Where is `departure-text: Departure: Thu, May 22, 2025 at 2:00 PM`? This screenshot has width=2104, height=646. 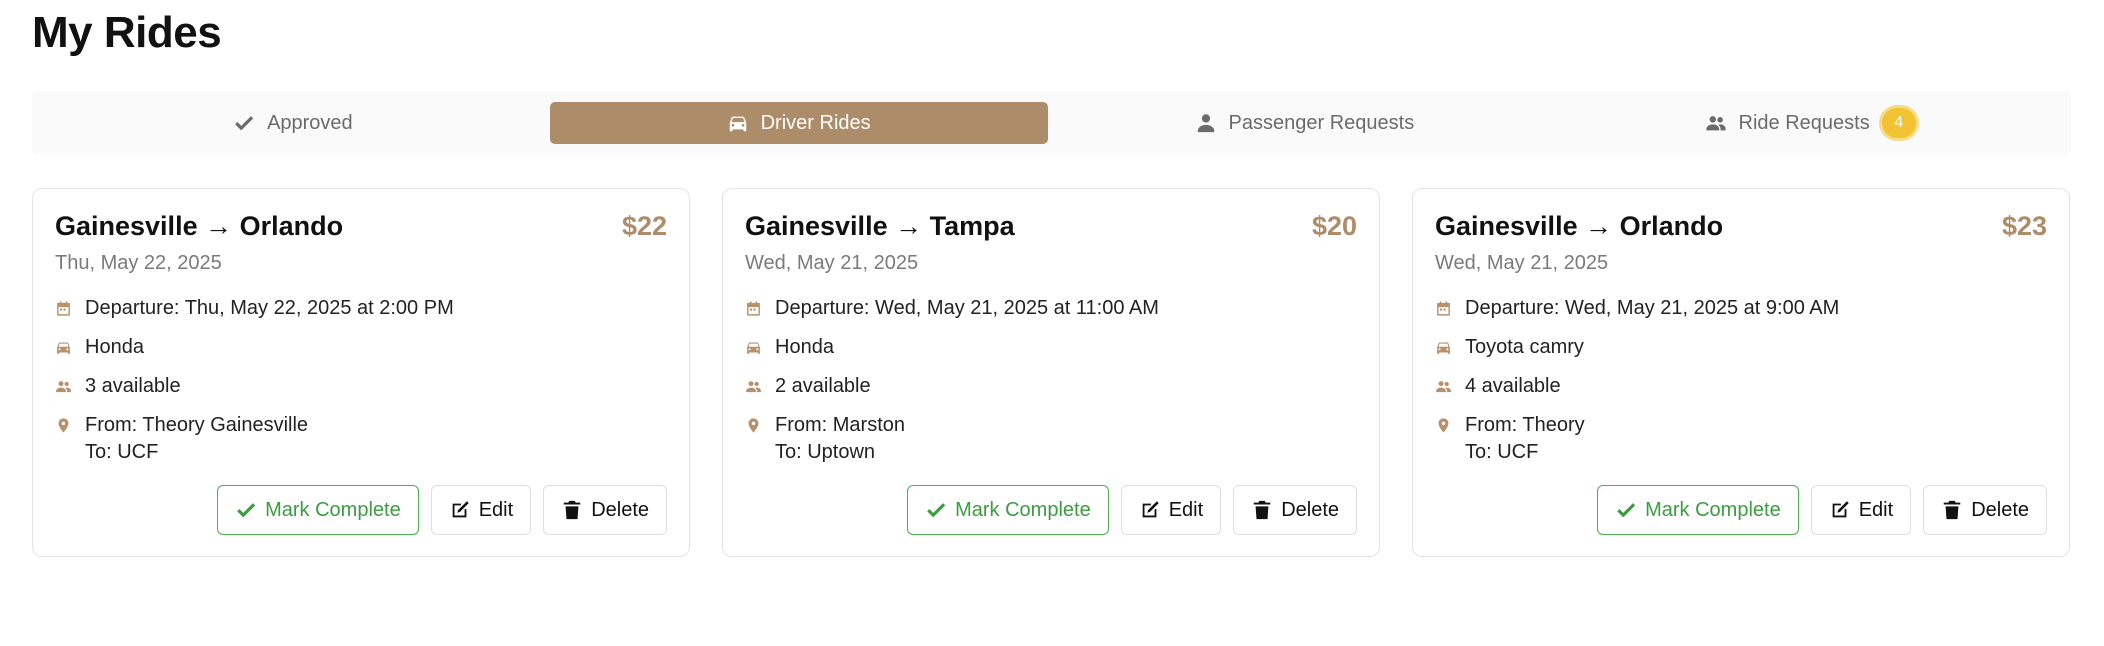
departure-text: Departure: Thu, May 22, 2025 at 2:00 PM is located at coordinates (269, 308).